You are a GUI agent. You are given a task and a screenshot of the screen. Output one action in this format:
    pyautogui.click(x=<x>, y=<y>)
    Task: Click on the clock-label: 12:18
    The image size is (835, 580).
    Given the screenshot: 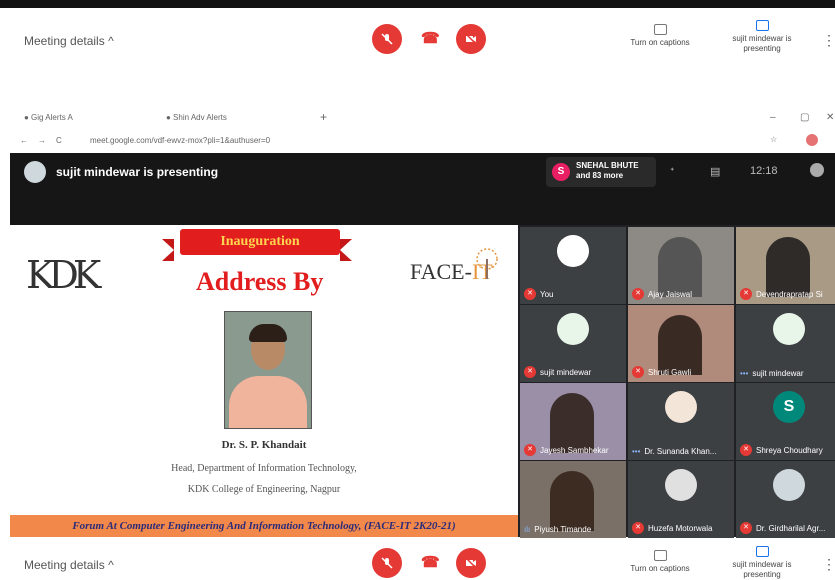 What is the action you would take?
    pyautogui.click(x=764, y=171)
    